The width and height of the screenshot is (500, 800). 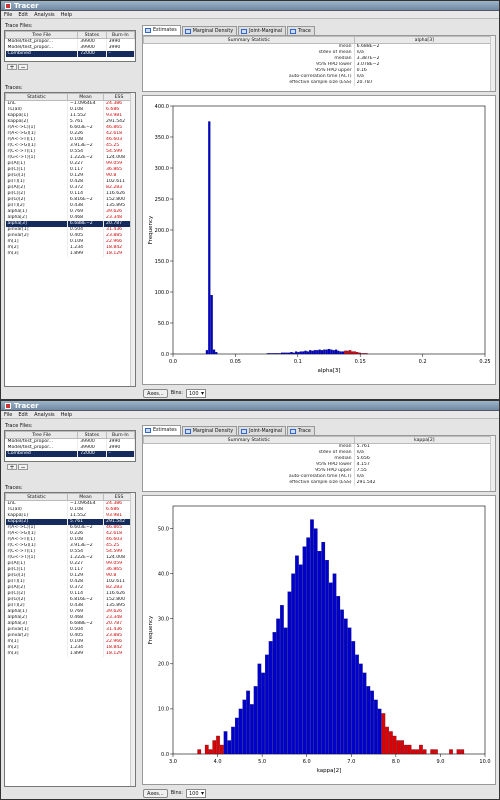 What do you see at coordinates (173, 762) in the screenshot?
I see `x-tick-label: 3.0` at bounding box center [173, 762].